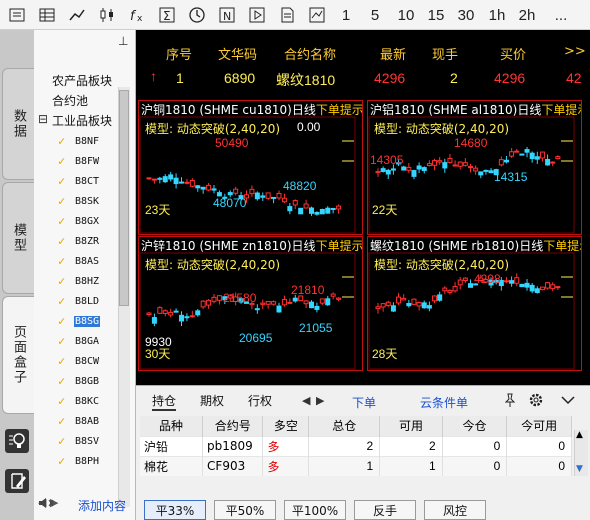 Image resolution: width=590 pixels, height=520 pixels. Describe the element at coordinates (70, 100) in the screenshot. I see `tree-group-pool: 合约池` at that location.